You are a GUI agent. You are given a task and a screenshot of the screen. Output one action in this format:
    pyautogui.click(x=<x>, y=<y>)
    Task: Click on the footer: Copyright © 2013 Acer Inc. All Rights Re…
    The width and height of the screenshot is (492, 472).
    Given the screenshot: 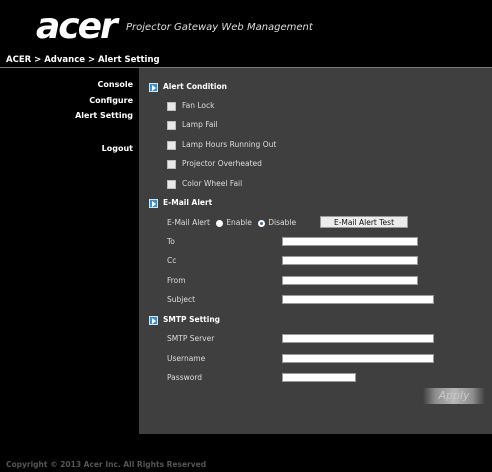 What is the action you would take?
    pyautogui.click(x=246, y=453)
    